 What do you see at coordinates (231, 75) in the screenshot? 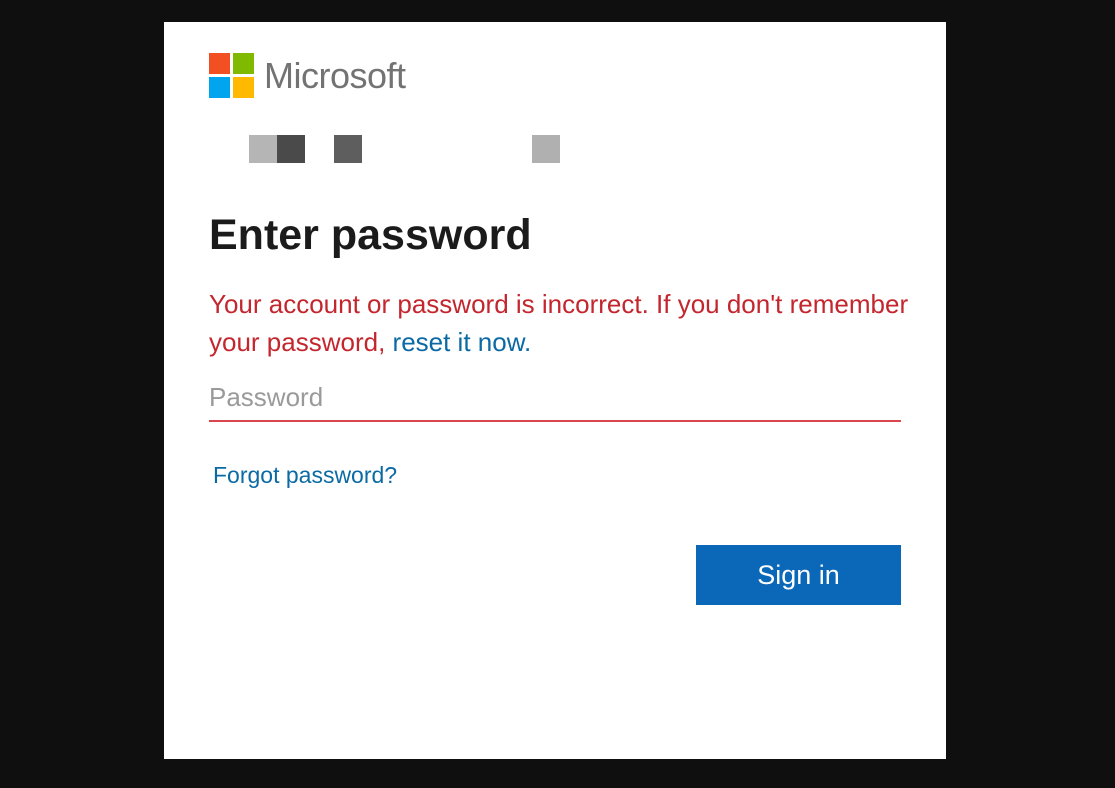
I see `microsoft-logo-icon` at bounding box center [231, 75].